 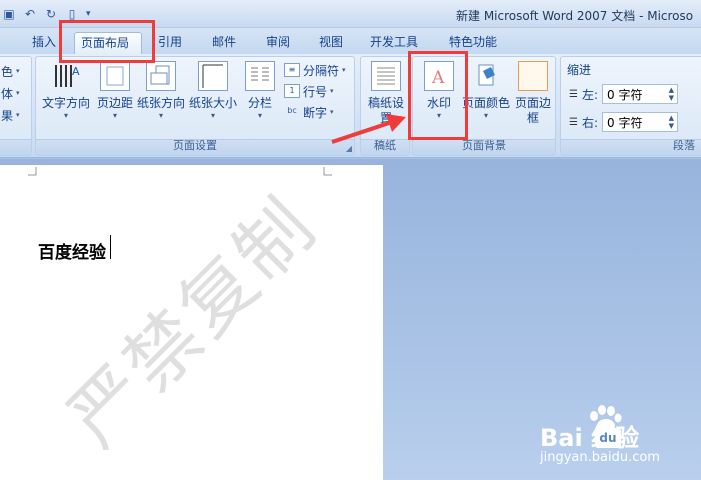 What do you see at coordinates (278, 43) in the screenshot?
I see `tab-review: 审阅` at bounding box center [278, 43].